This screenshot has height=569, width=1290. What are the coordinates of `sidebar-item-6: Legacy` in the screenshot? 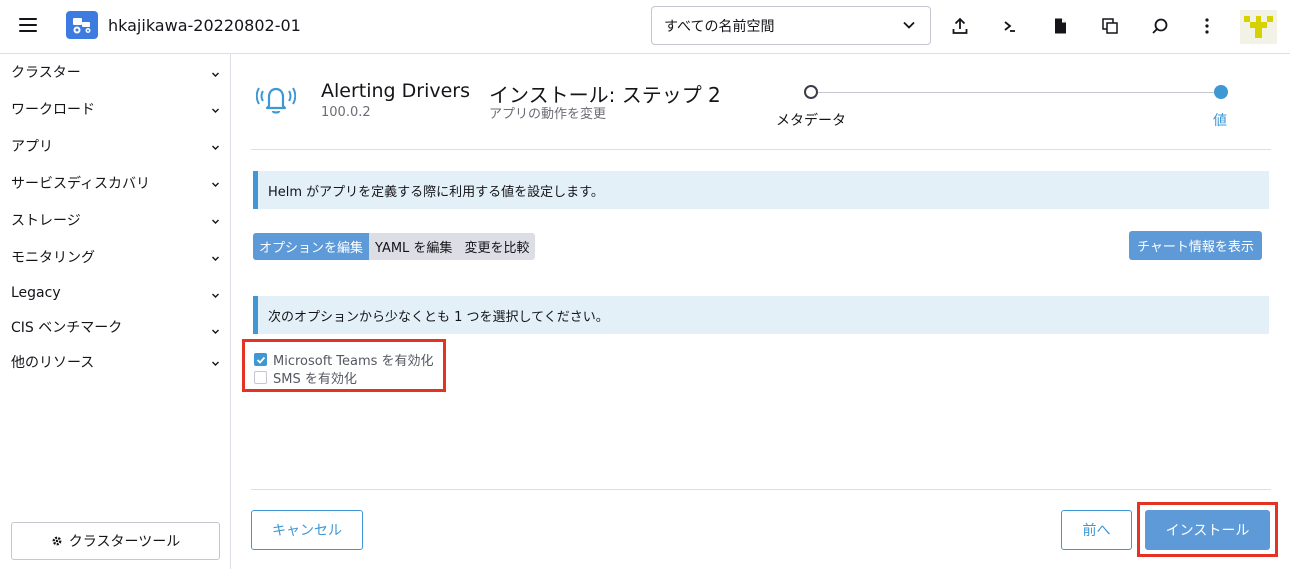 It's located at (115, 293).